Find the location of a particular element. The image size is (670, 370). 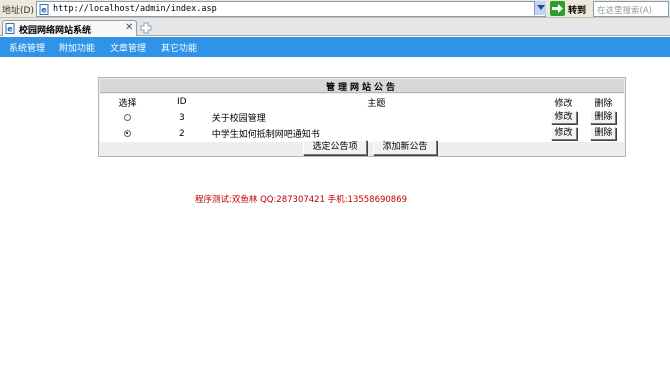

panel-title: 管理网站公告 is located at coordinates (361, 88).